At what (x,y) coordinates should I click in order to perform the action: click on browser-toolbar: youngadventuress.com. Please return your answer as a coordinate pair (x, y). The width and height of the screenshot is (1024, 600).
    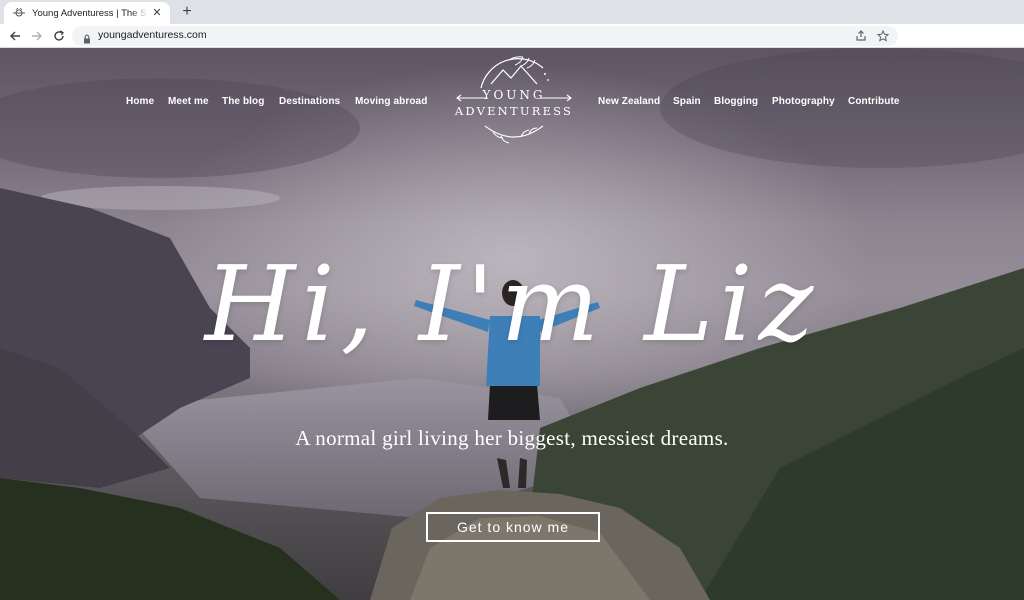
    Looking at the image, I should click on (512, 36).